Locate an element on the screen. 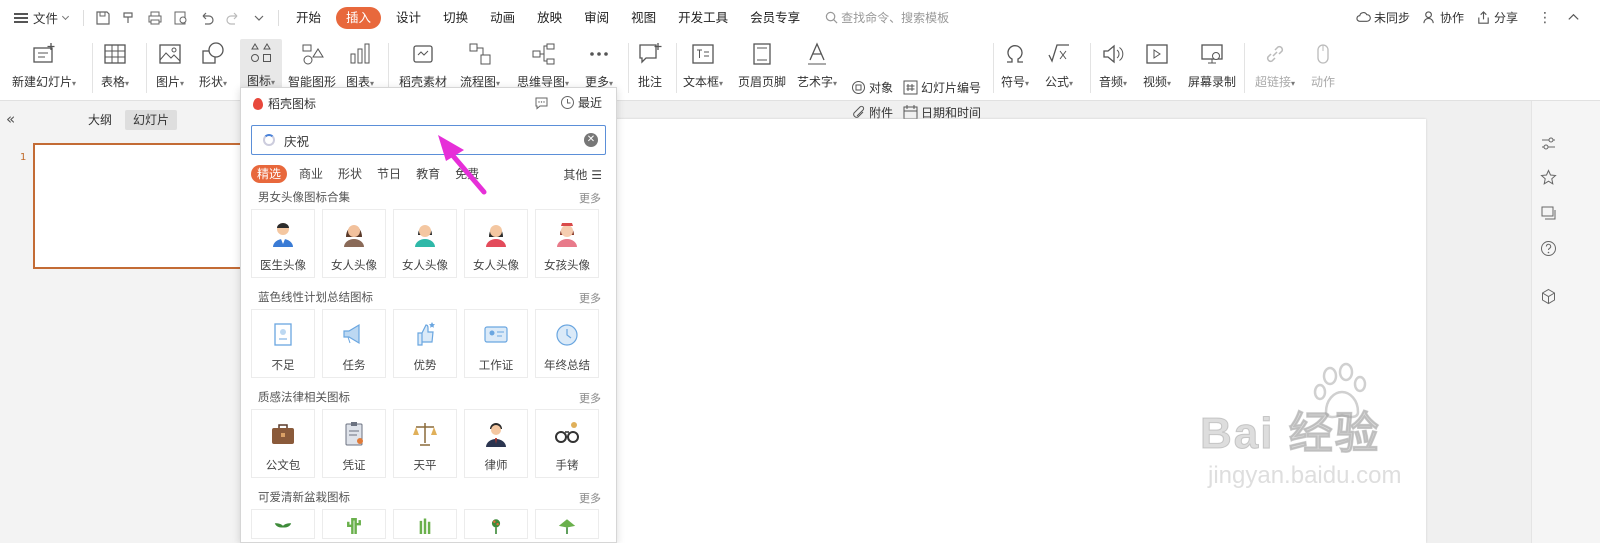 This screenshot has width=1600, height=543. format-painter-icon is located at coordinates (129, 18).